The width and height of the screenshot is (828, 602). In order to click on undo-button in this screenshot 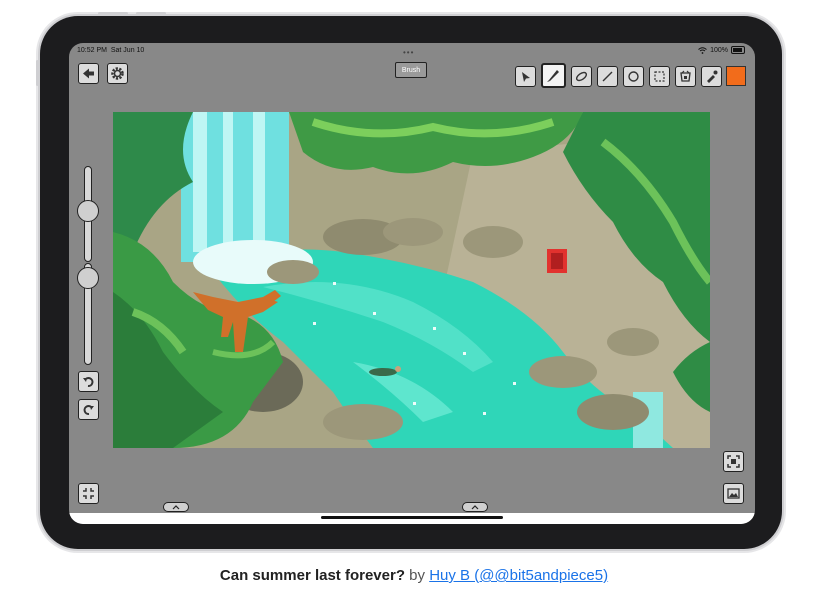, I will do `click(88, 381)`.